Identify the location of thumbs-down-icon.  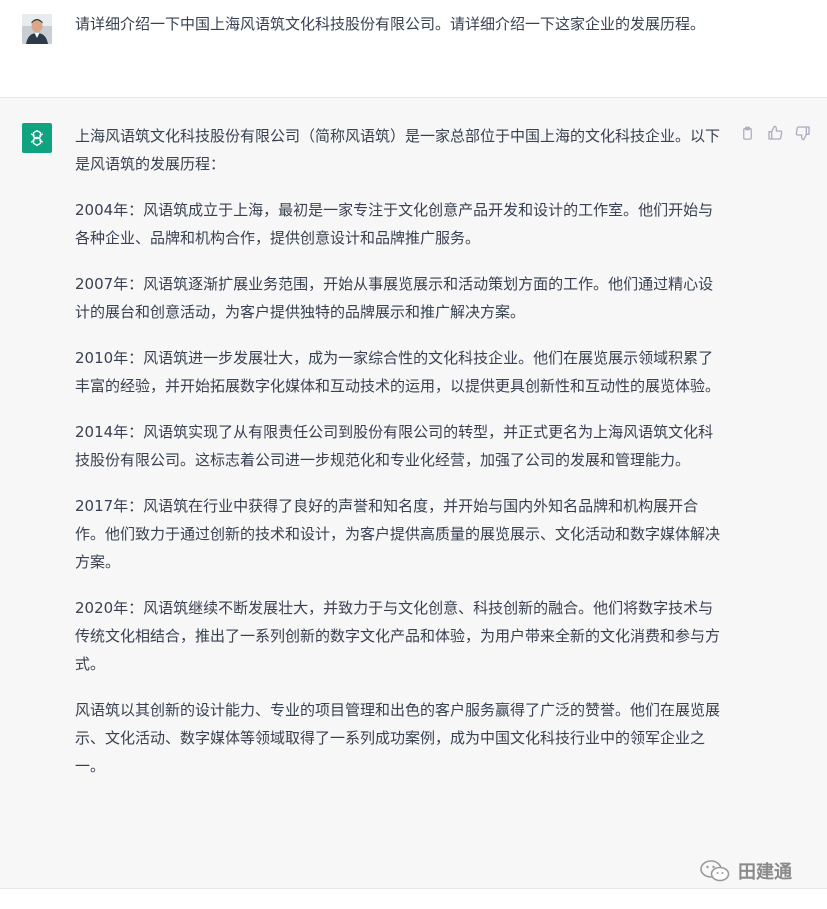
(802, 133).